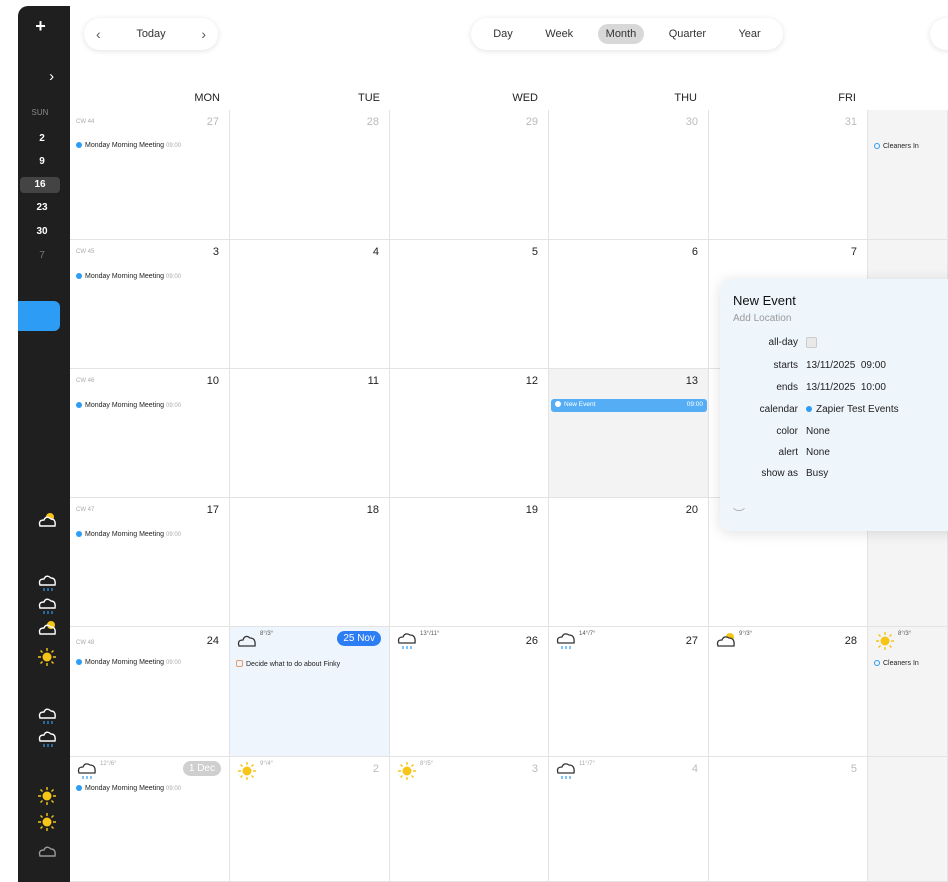  Describe the element at coordinates (40, 185) in the screenshot. I see `mini-date-selected: 16` at that location.